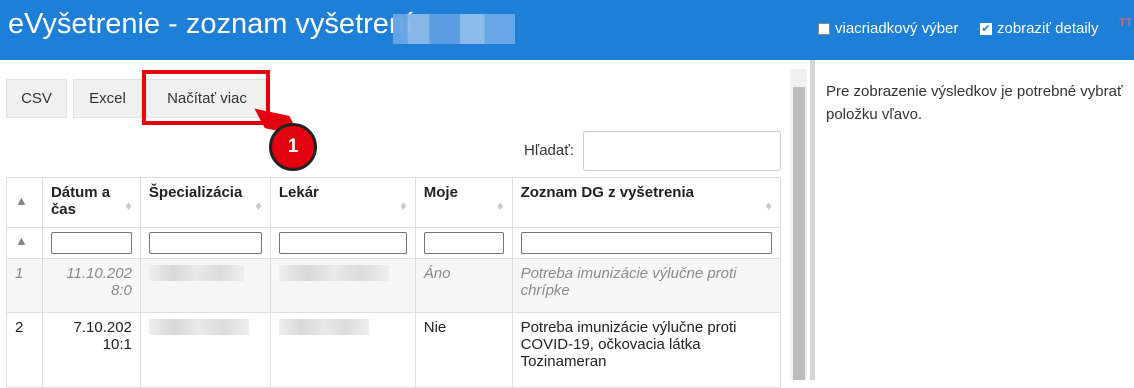 The image size is (1134, 388). Describe the element at coordinates (91, 350) in the screenshot. I see `row-datetime: 7.10.202 10:1` at that location.